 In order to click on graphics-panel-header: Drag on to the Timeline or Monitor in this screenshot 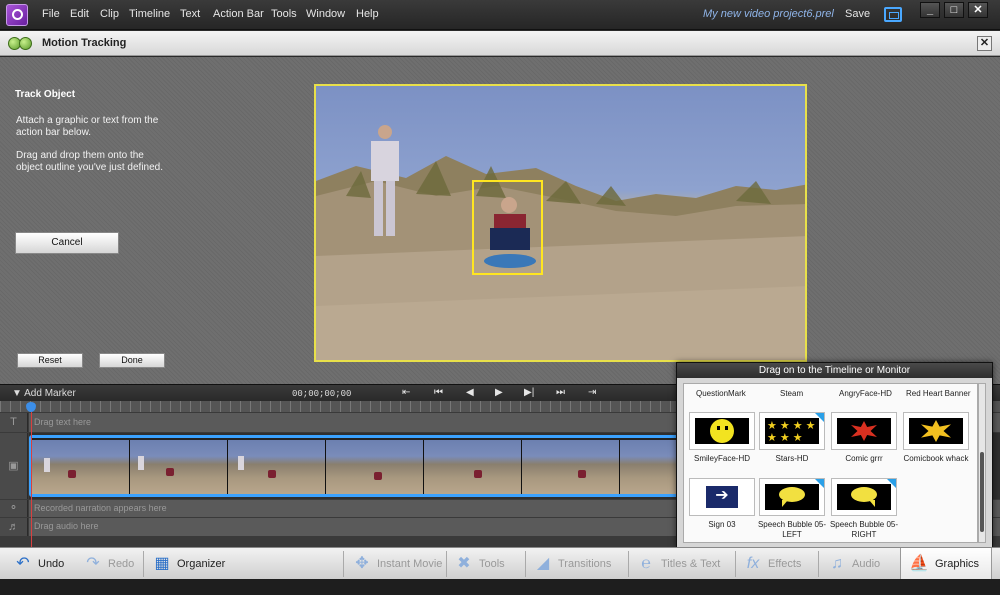, I will do `click(834, 370)`.